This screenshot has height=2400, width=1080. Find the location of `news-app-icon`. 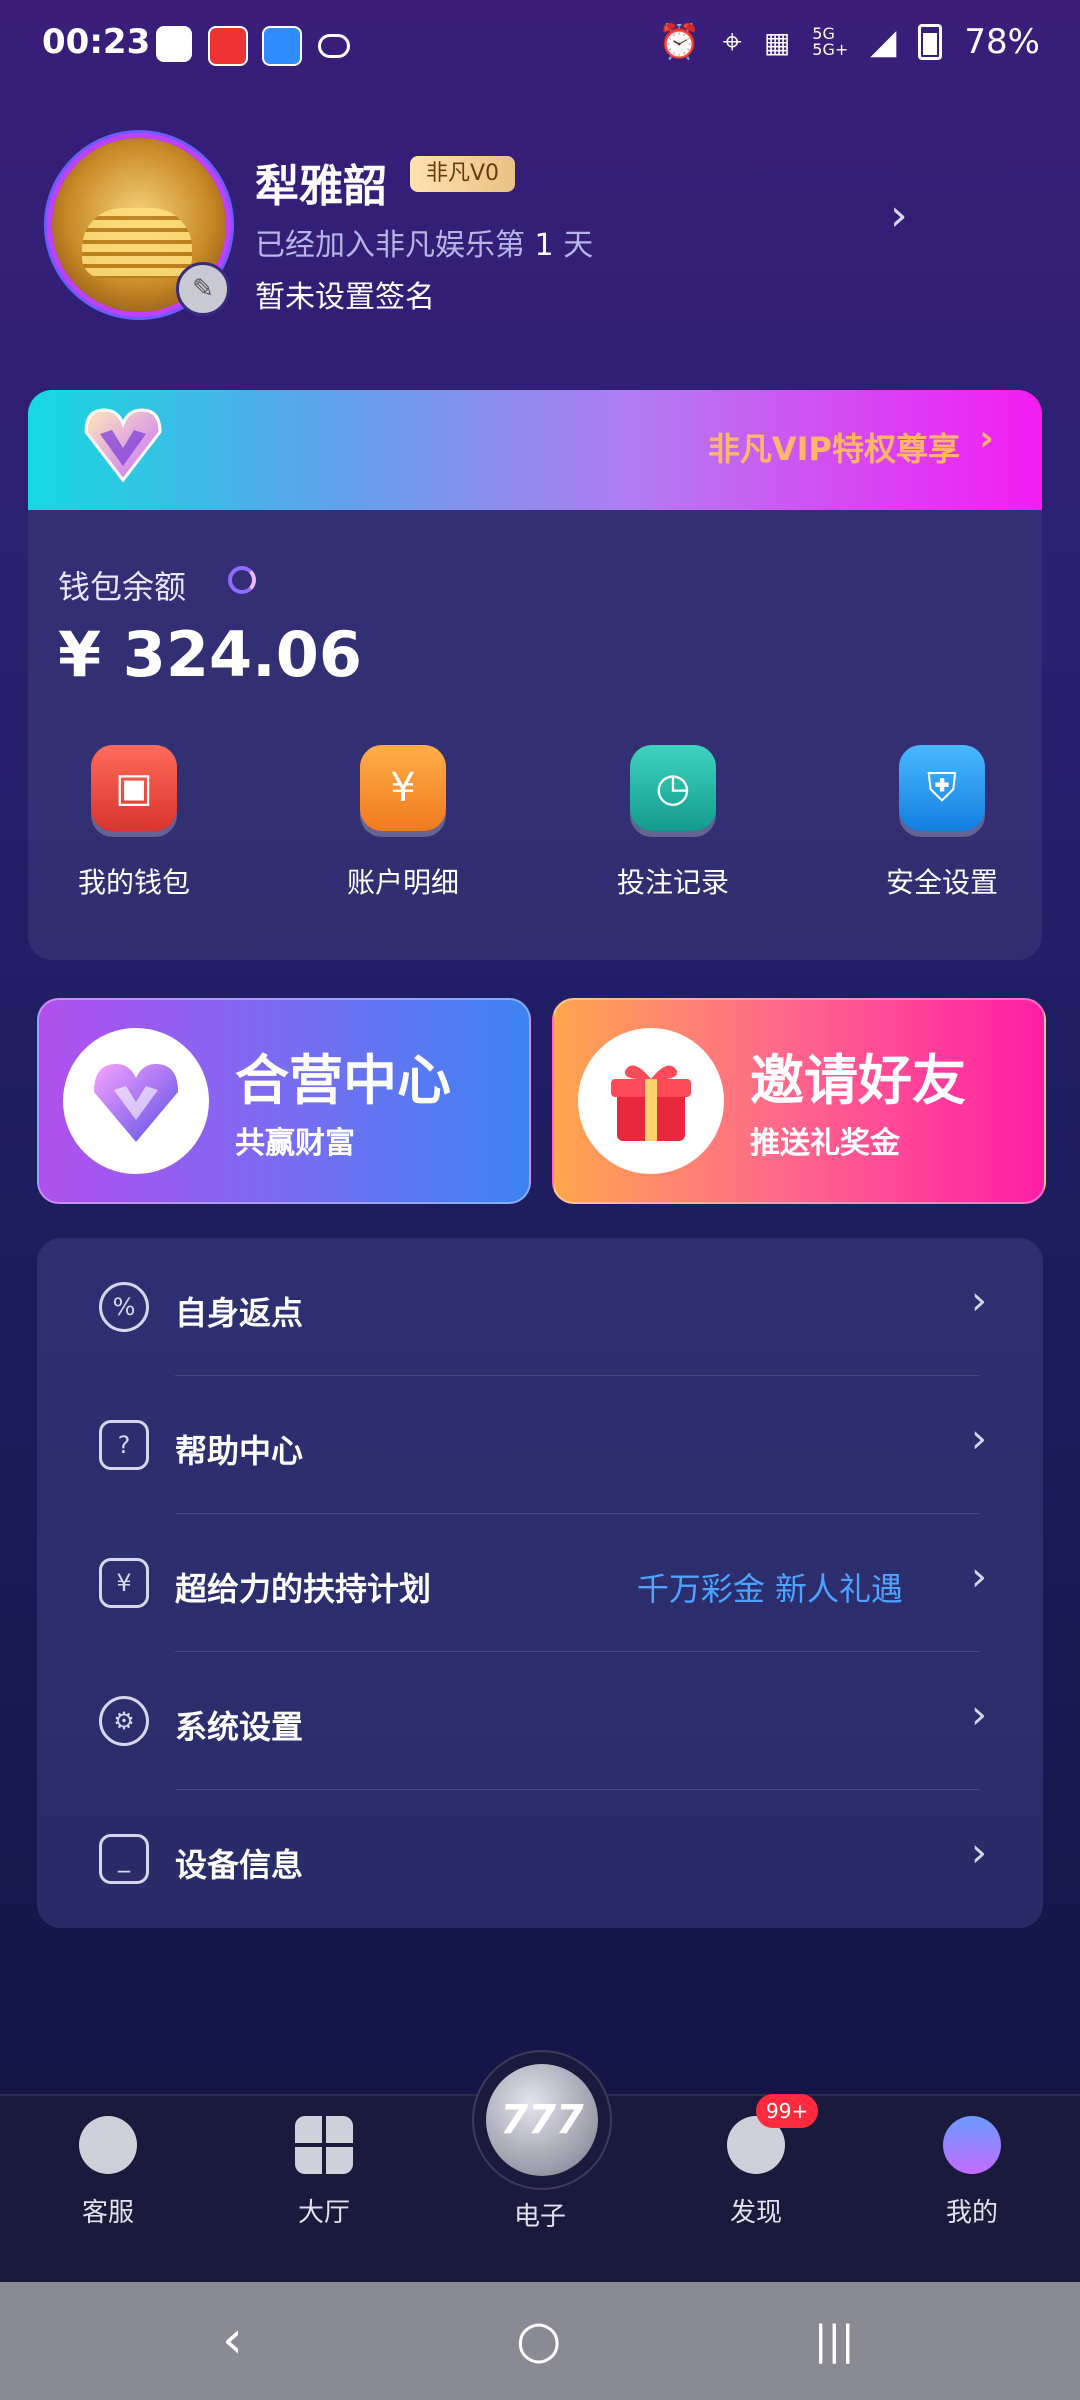

news-app-icon is located at coordinates (228, 46).